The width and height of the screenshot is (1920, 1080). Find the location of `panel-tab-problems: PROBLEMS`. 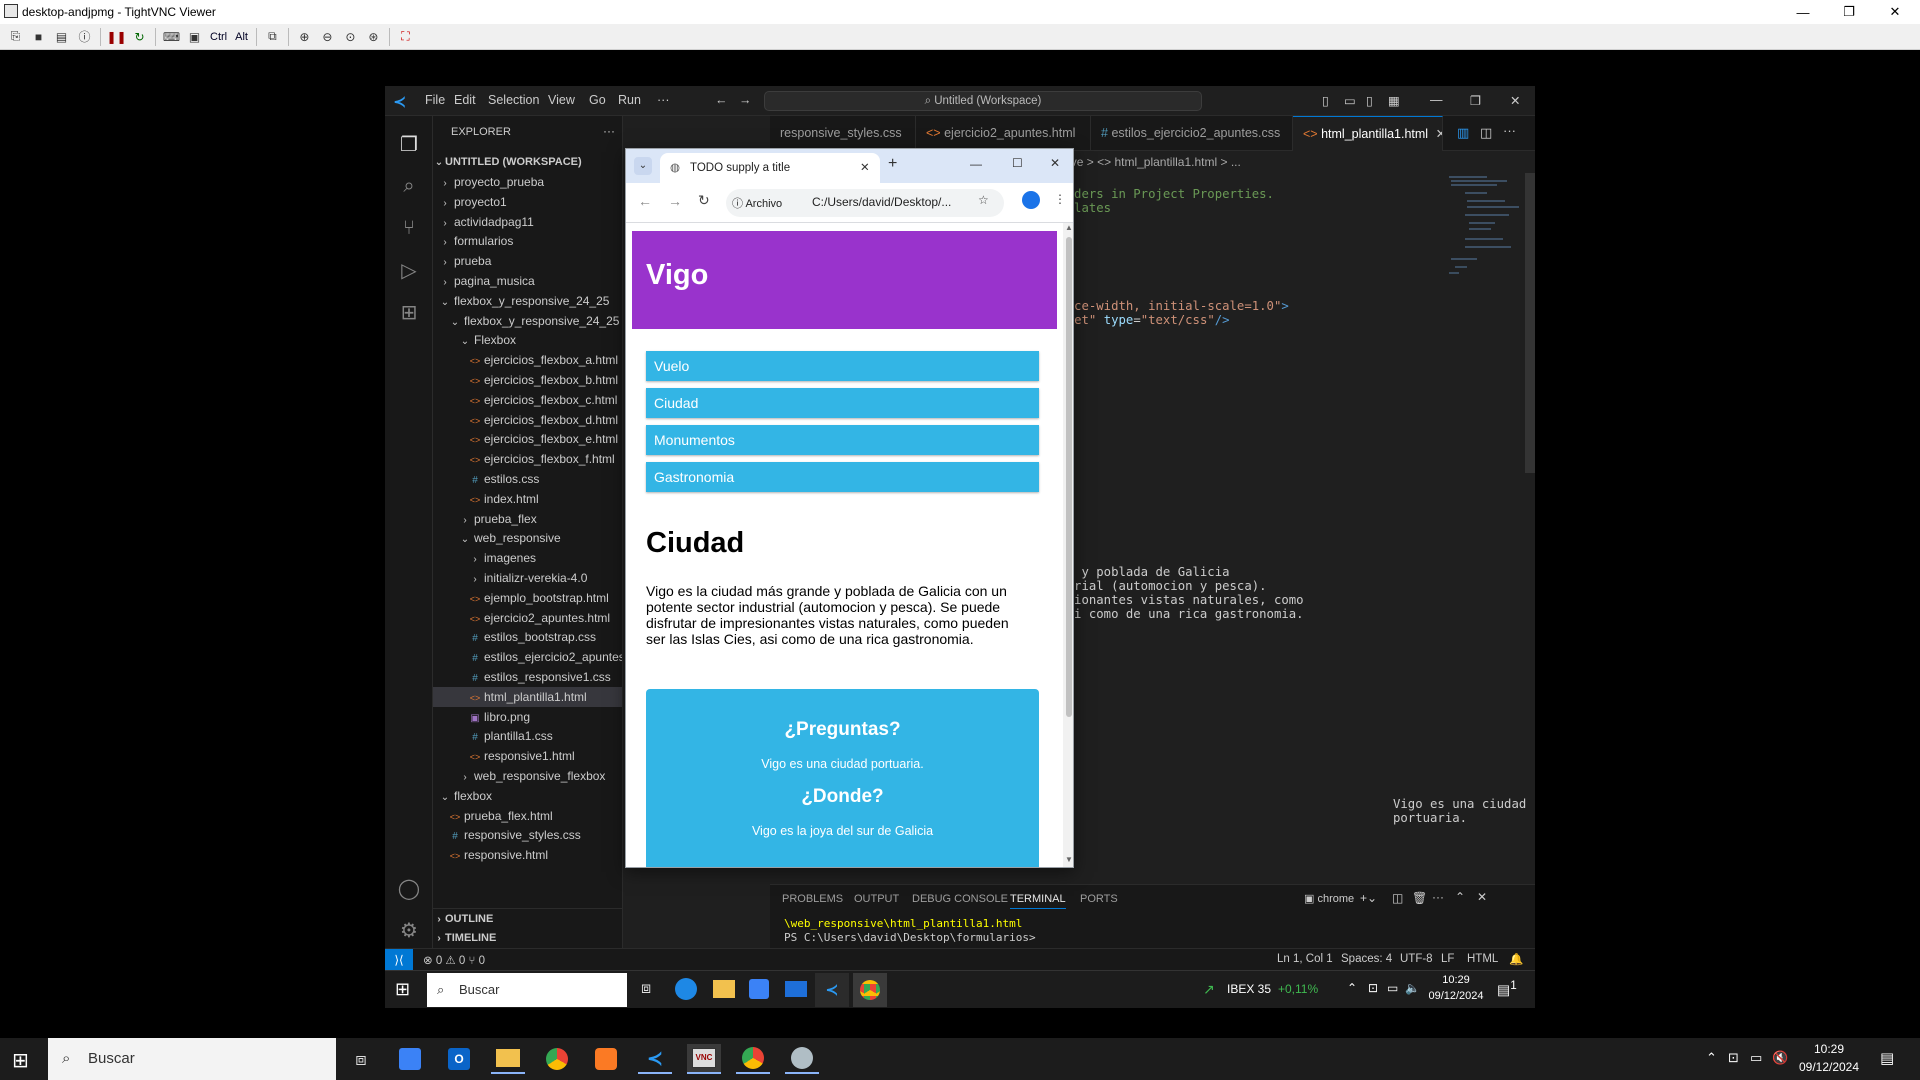

panel-tab-problems: PROBLEMS is located at coordinates (812, 899).